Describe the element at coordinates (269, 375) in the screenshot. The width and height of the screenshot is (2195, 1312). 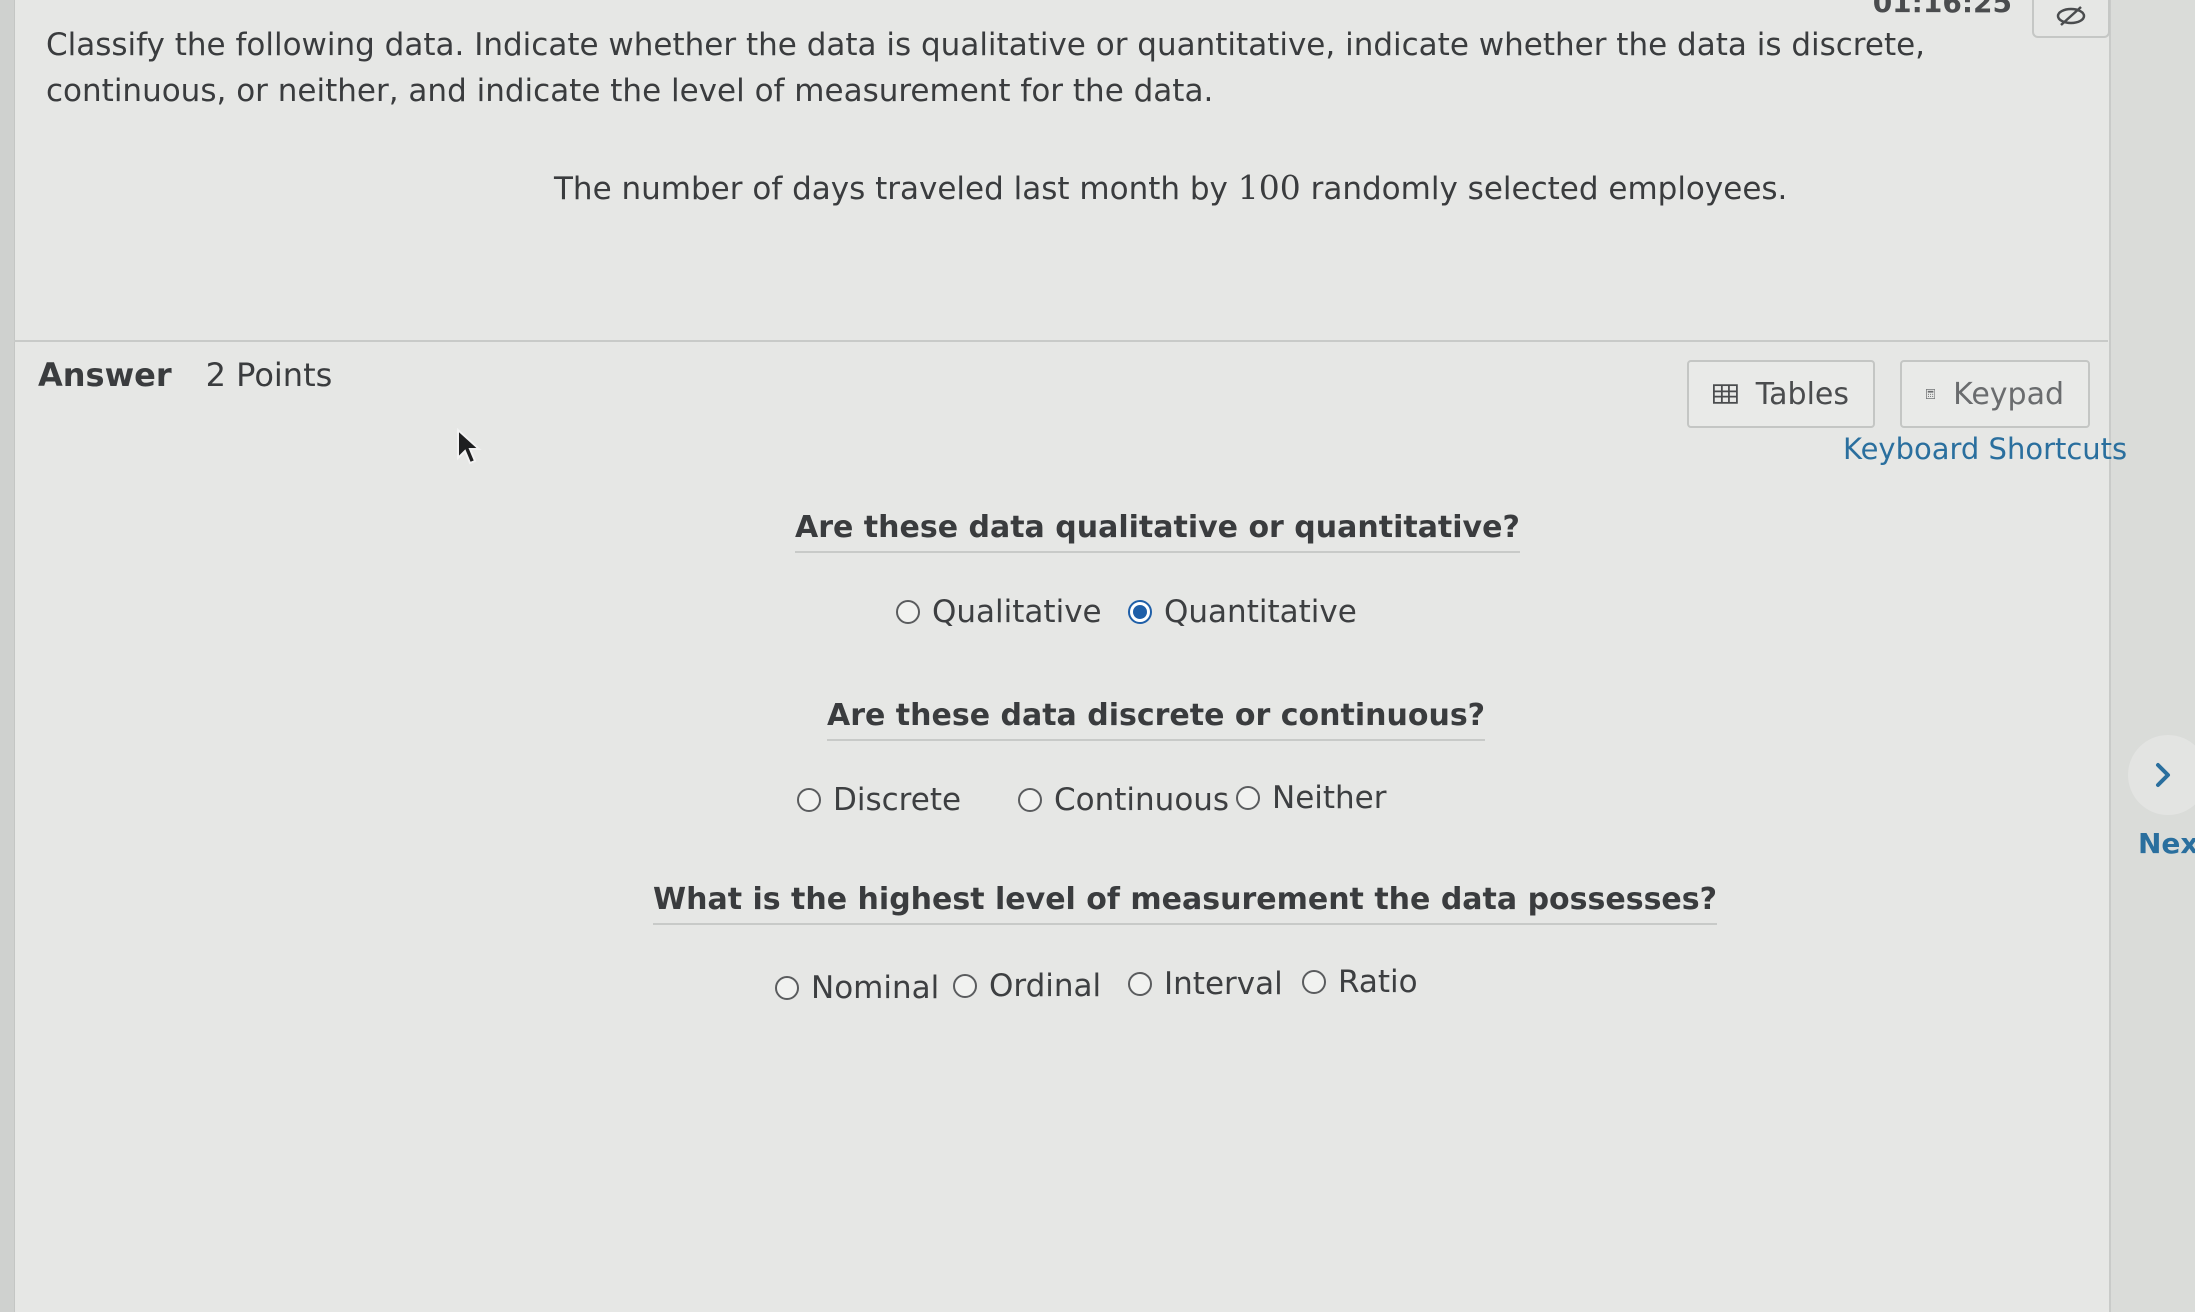
I see `points-label: 2 Points` at that location.